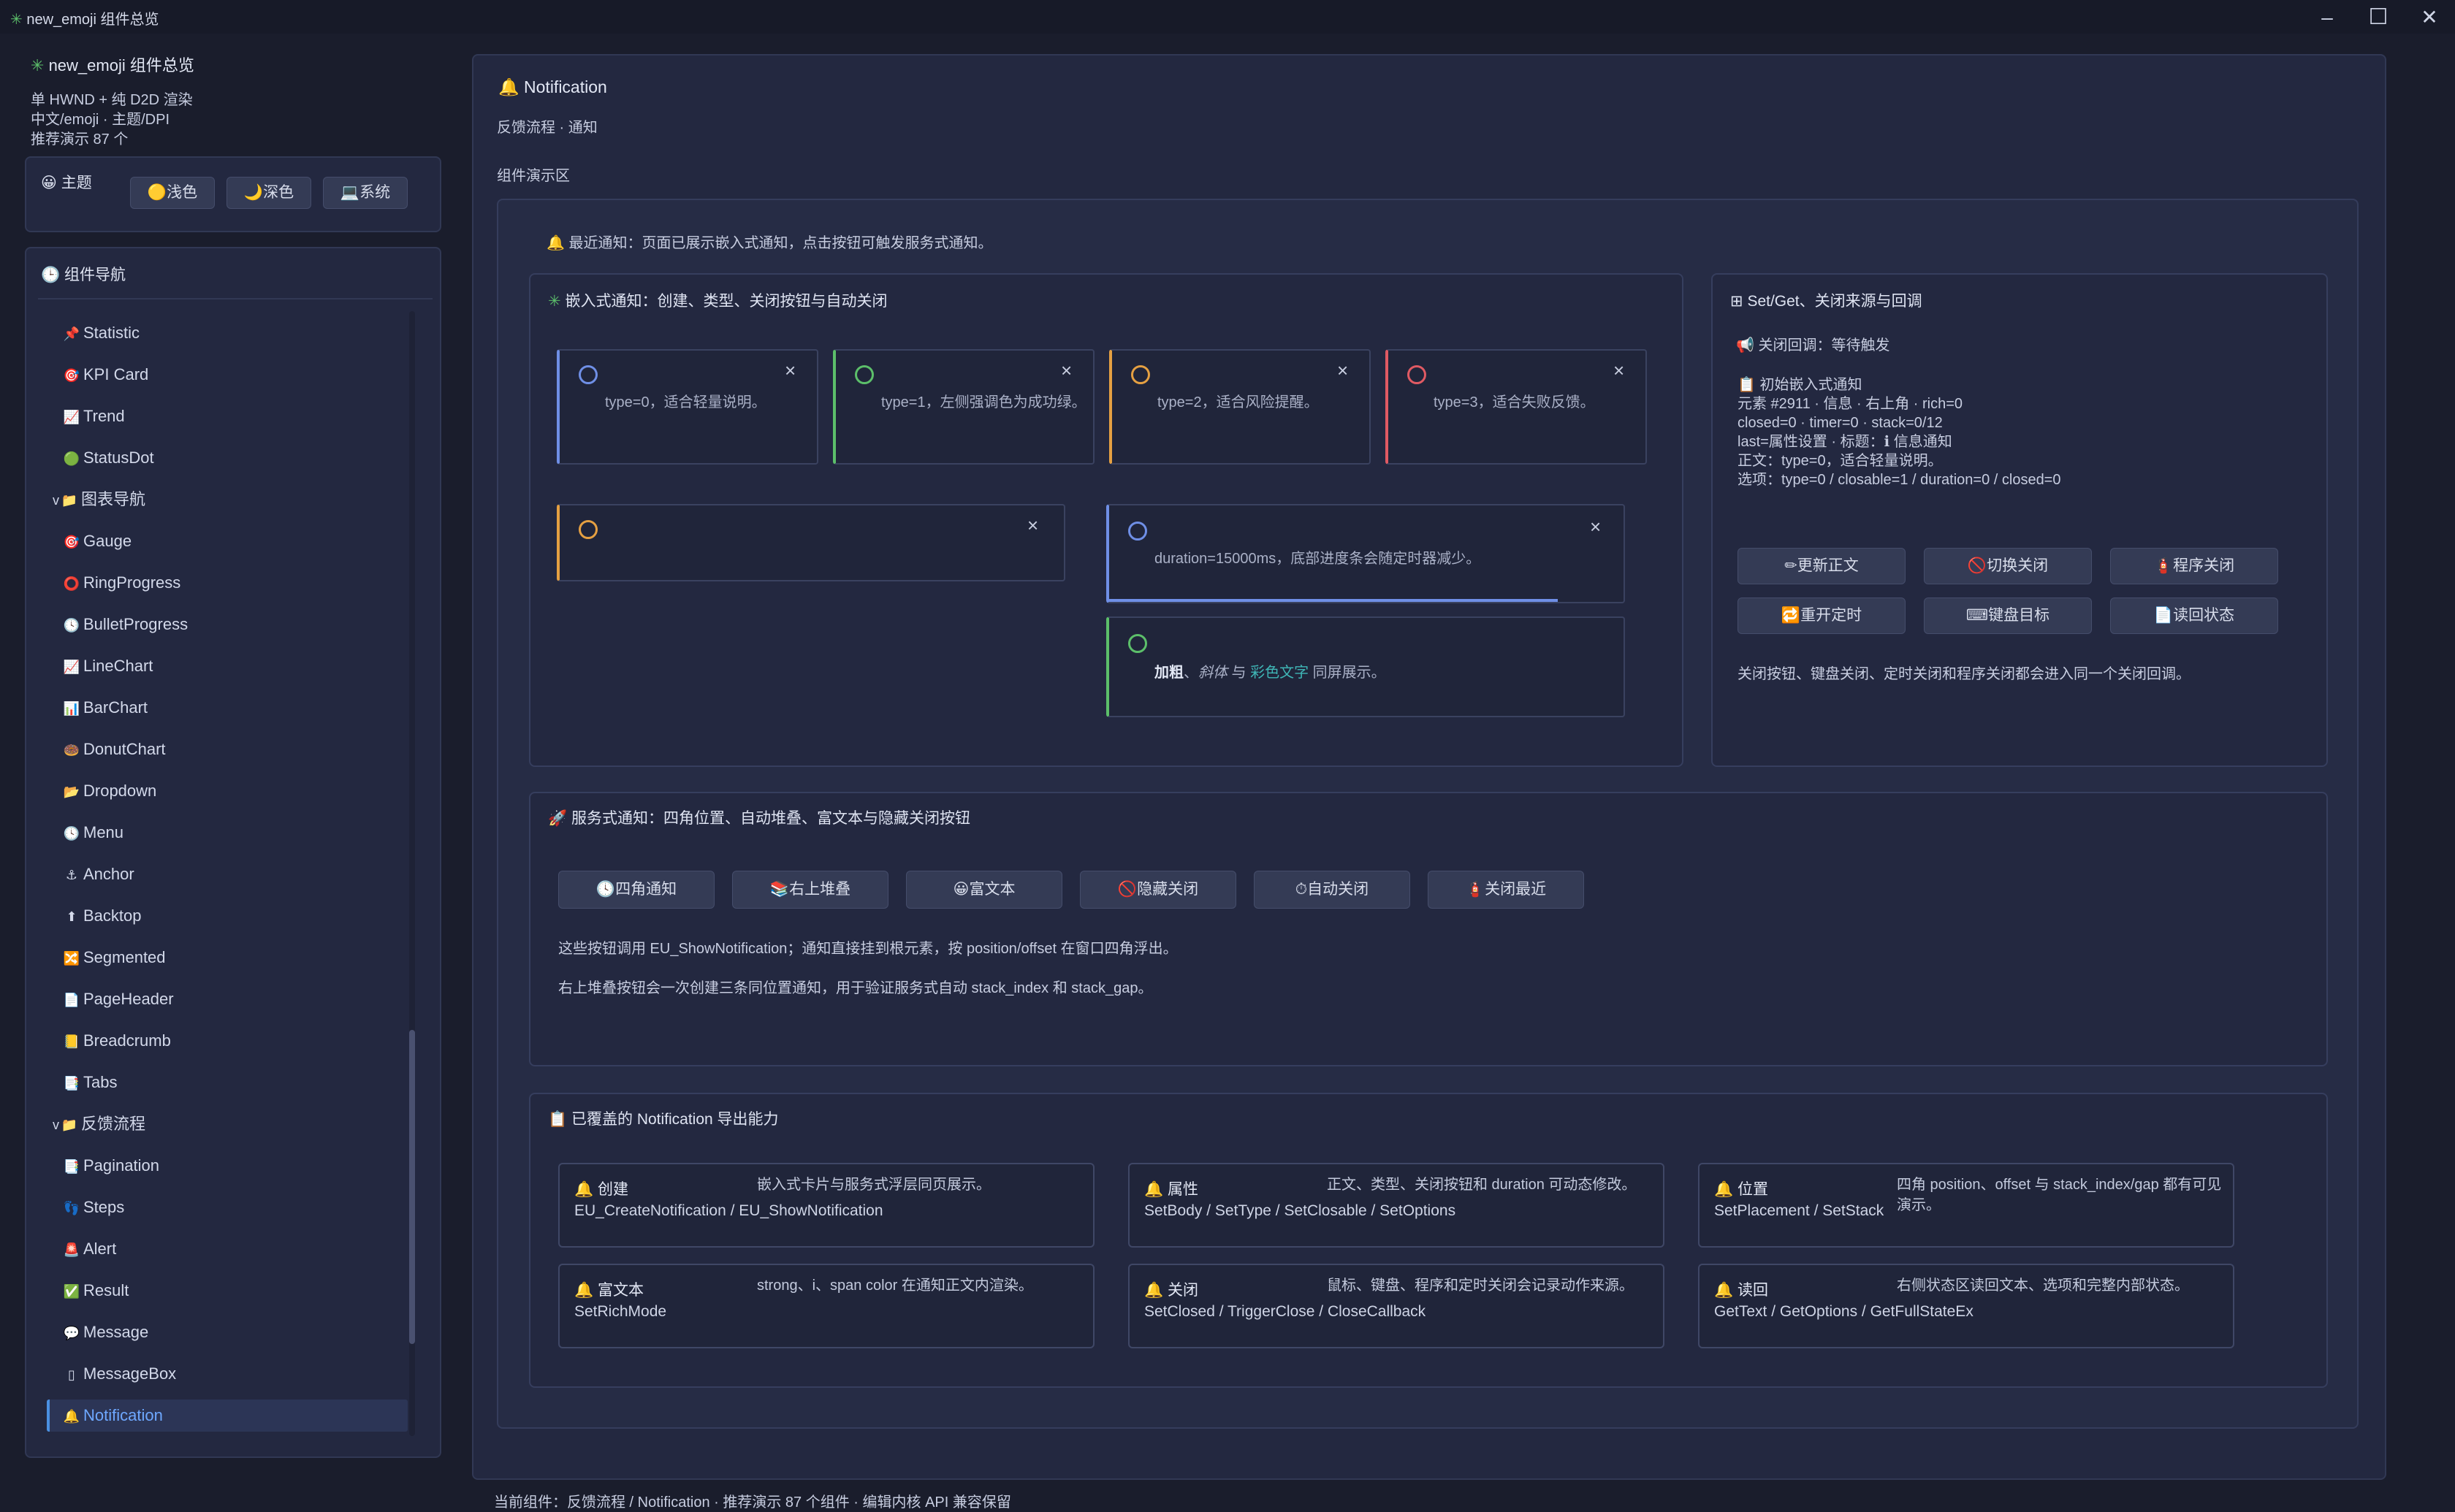 The width and height of the screenshot is (2455, 1512). I want to click on sidebar-item: ⚓ Anchor, so click(98, 874).